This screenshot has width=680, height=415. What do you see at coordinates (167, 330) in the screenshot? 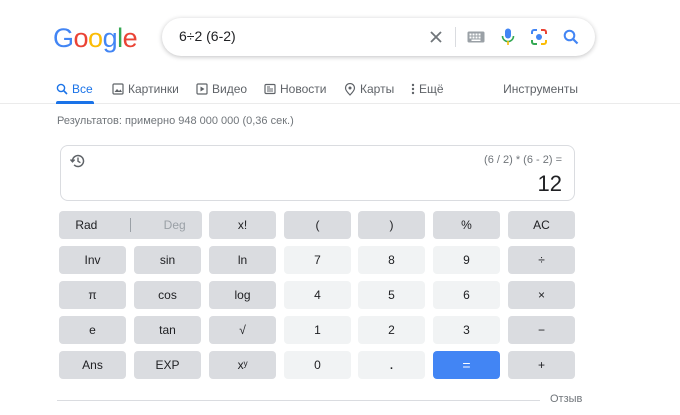
I see `tan-button: tan` at bounding box center [167, 330].